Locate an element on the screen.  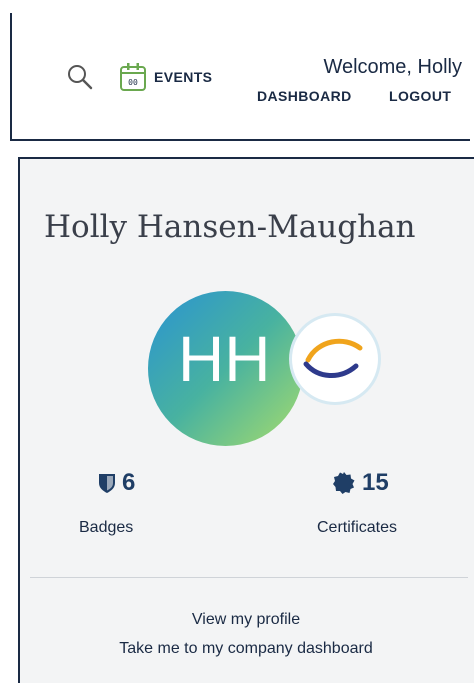
certificates-label: Certificates is located at coordinates (357, 527).